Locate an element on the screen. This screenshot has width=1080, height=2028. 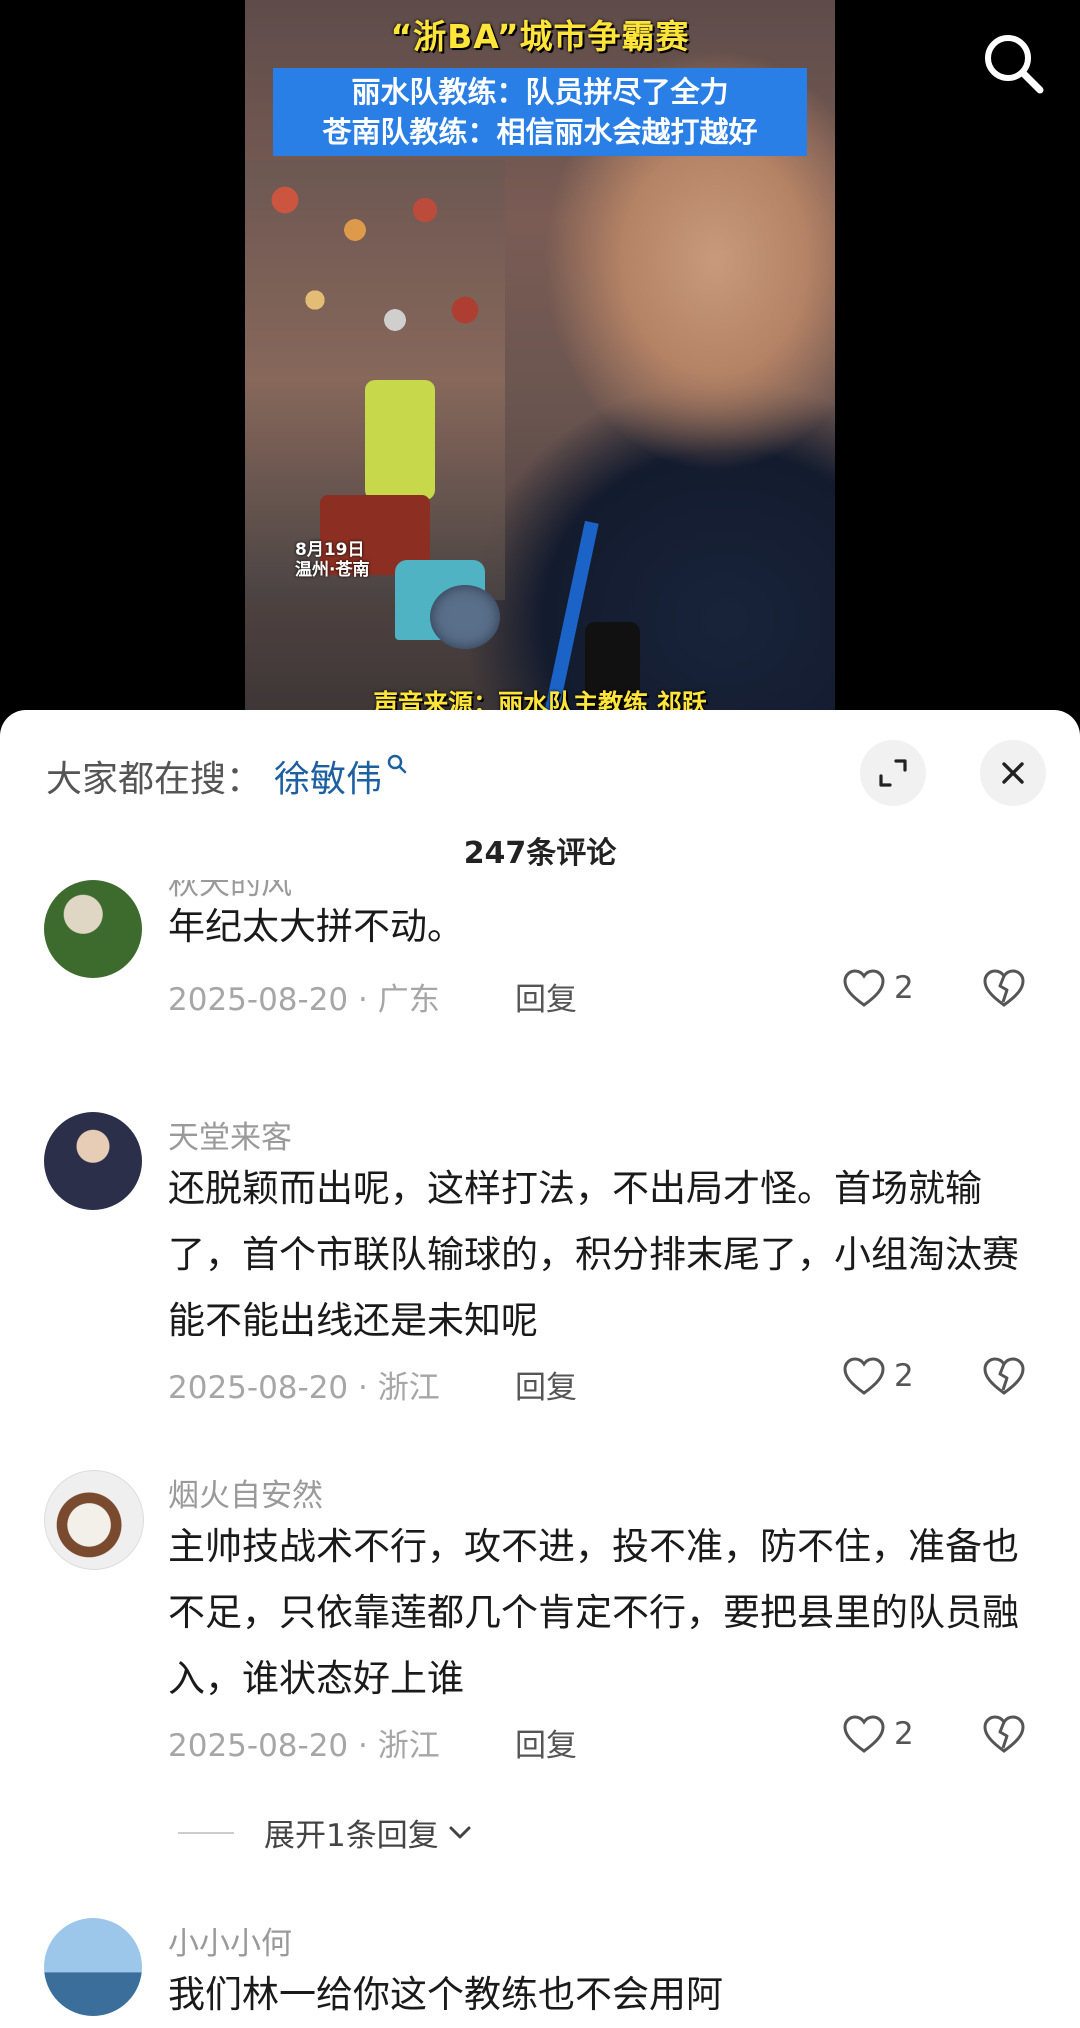
hot-search-label: 大家都在搜： is located at coordinates (154, 779).